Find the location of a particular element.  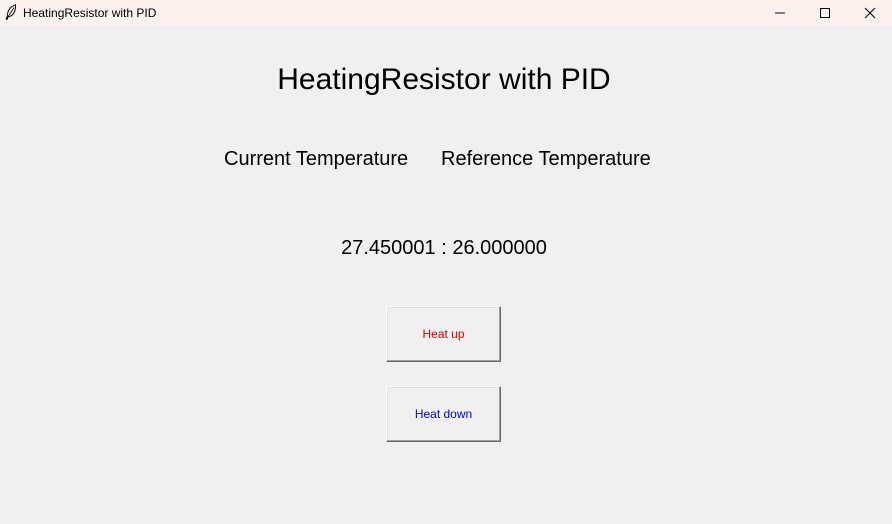

minimize-button is located at coordinates (780, 13).